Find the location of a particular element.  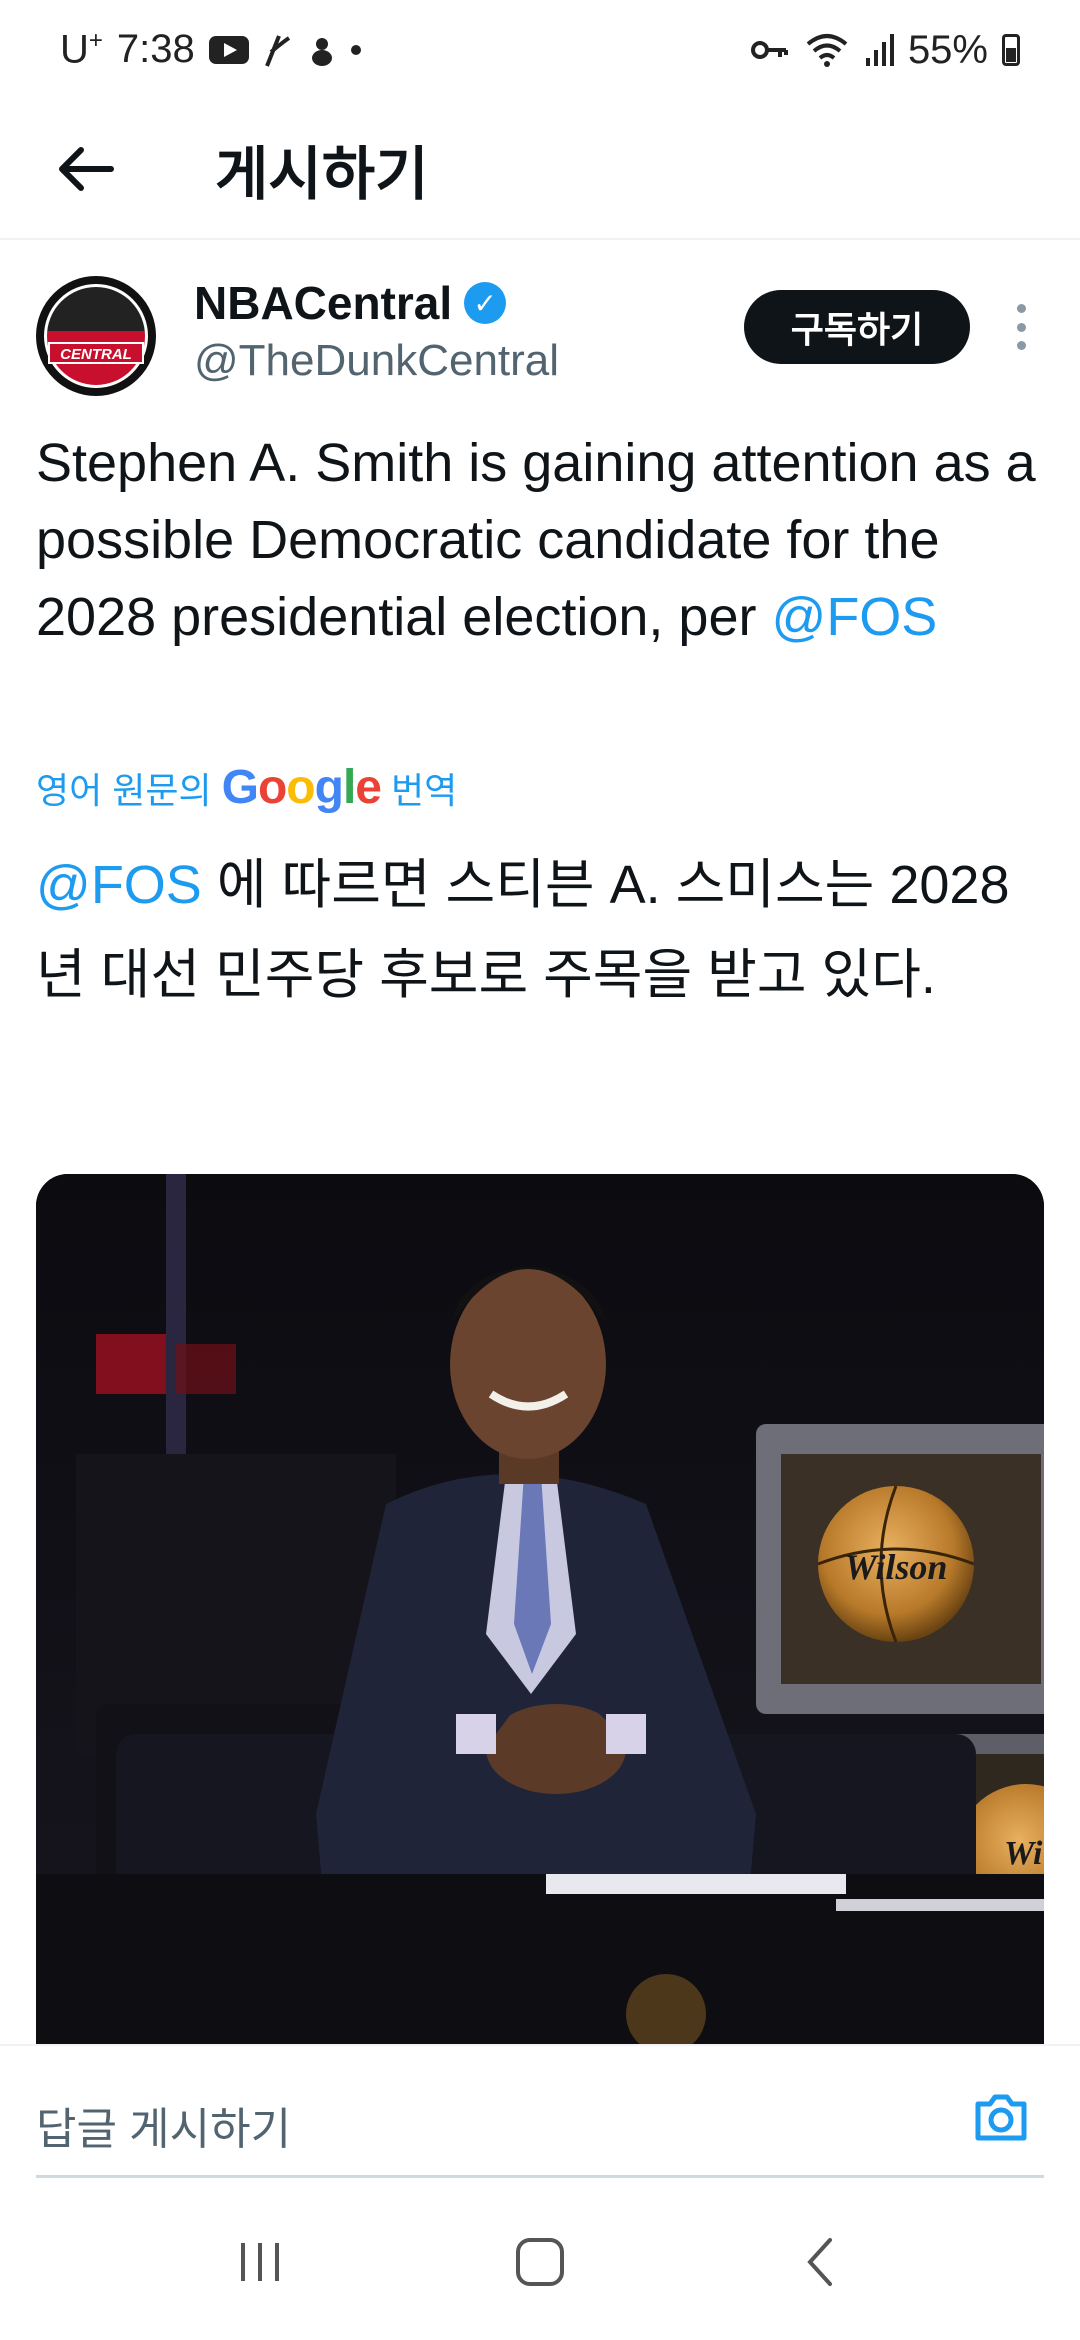

avatar-logo-text: CENTRAL is located at coordinates (96, 353).